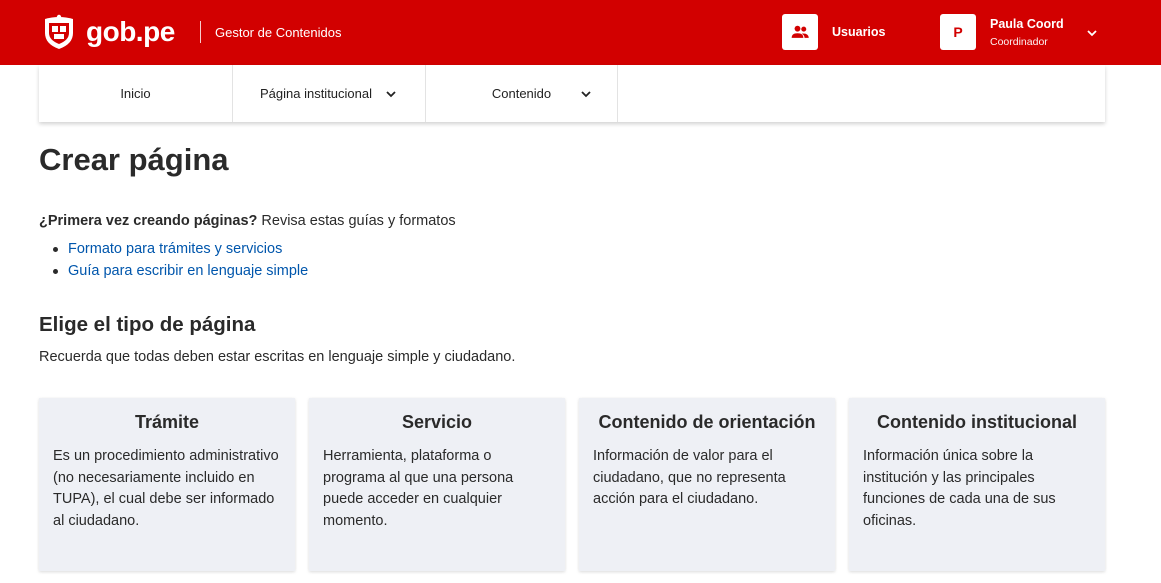 Image resolution: width=1161 pixels, height=583 pixels. I want to click on users-label: Usuarios, so click(859, 32).